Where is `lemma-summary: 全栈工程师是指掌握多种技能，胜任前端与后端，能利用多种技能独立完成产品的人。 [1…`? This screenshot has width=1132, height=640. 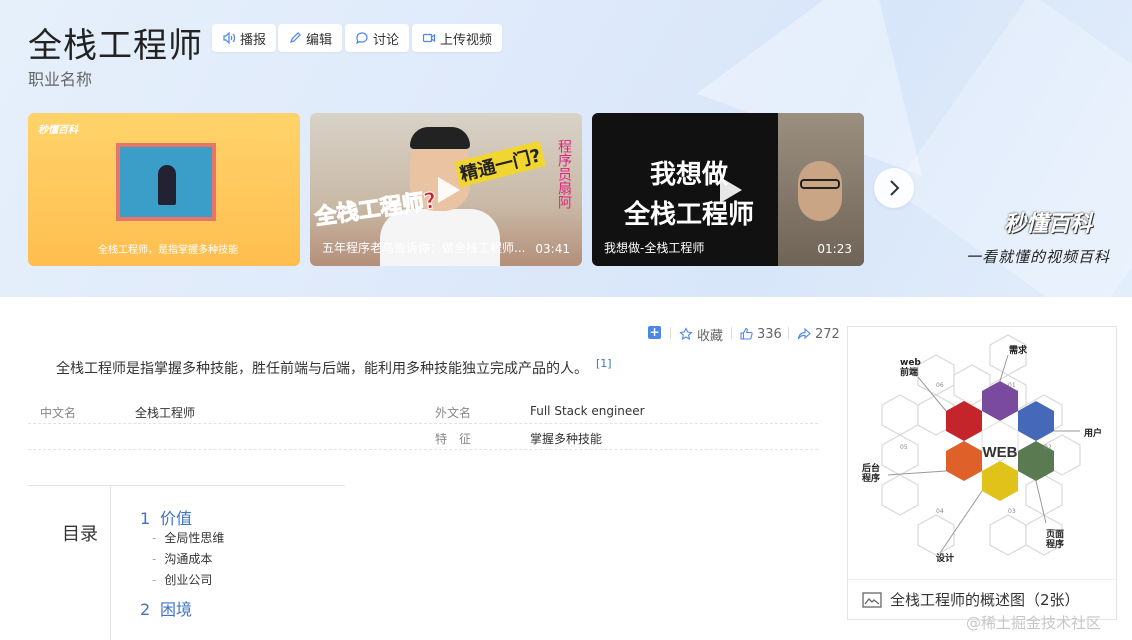 lemma-summary: 全栈工程师是指掌握多种技能，胜任前端与后端，能利用多种技能独立完成产品的人。 [1… is located at coordinates (334, 367).